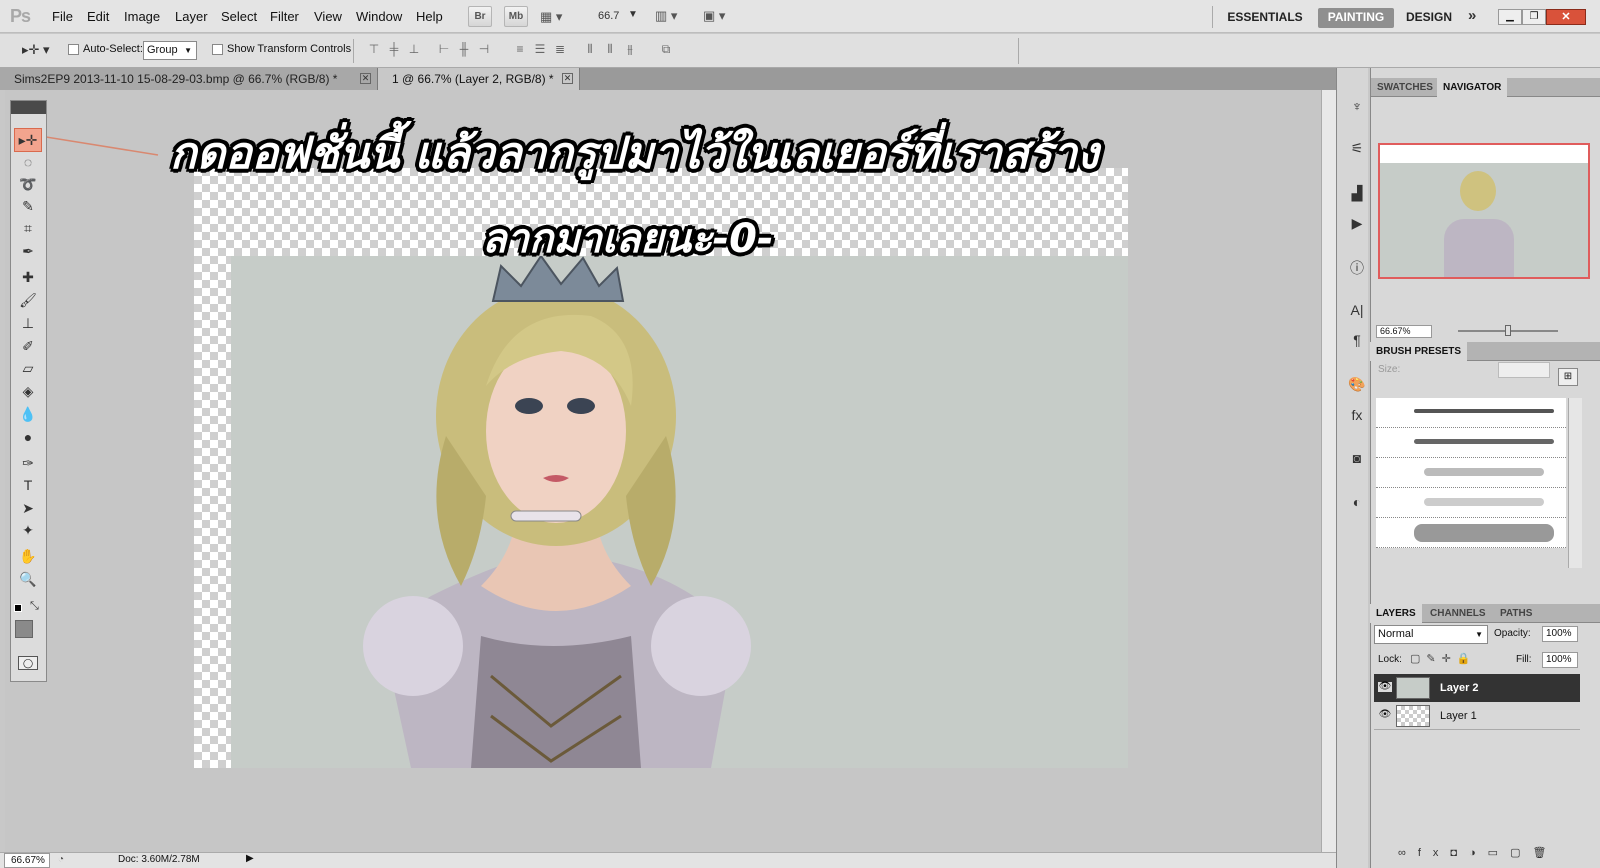 Image resolution: width=1600 pixels, height=868 pixels. Describe the element at coordinates (1357, 340) in the screenshot. I see `paragraph-icon: ¶` at that location.